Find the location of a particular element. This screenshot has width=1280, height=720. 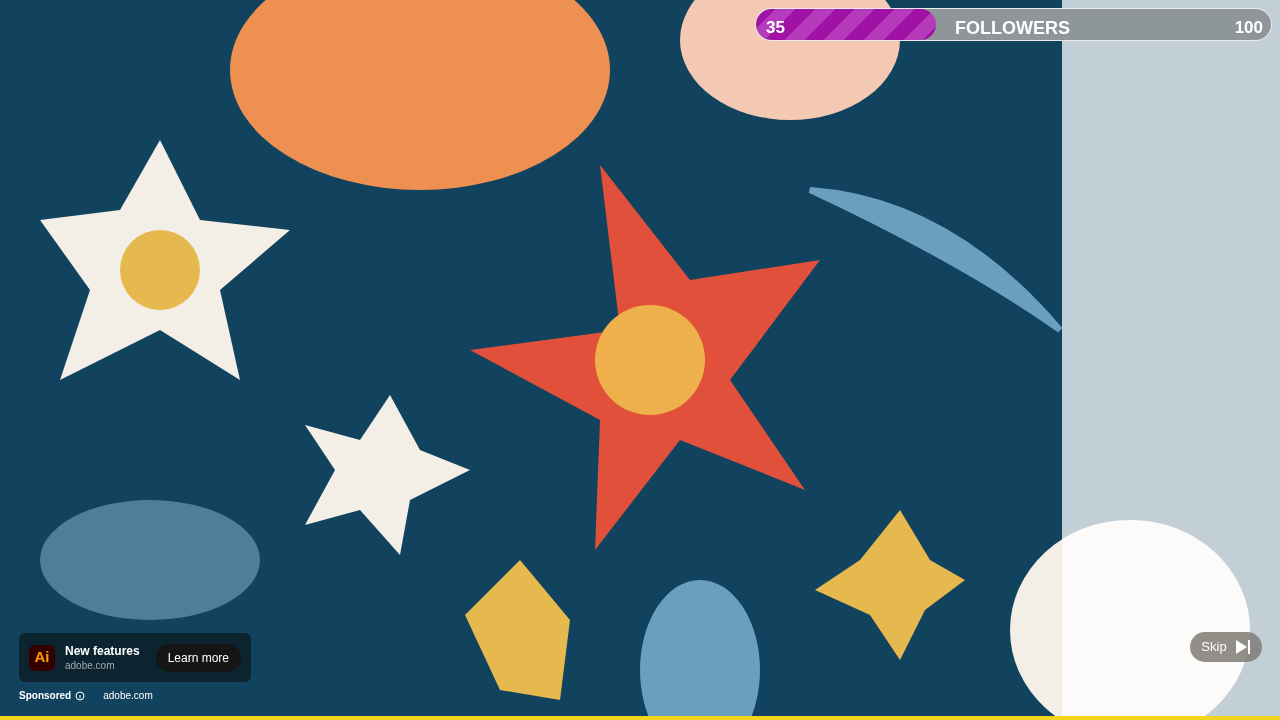

learn-more-button: Learn more is located at coordinates (198, 657).